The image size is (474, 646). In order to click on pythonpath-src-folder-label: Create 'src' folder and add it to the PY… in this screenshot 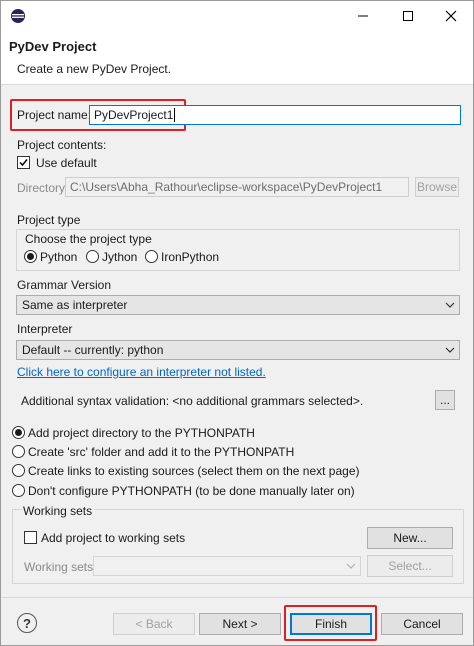, I will do `click(161, 452)`.